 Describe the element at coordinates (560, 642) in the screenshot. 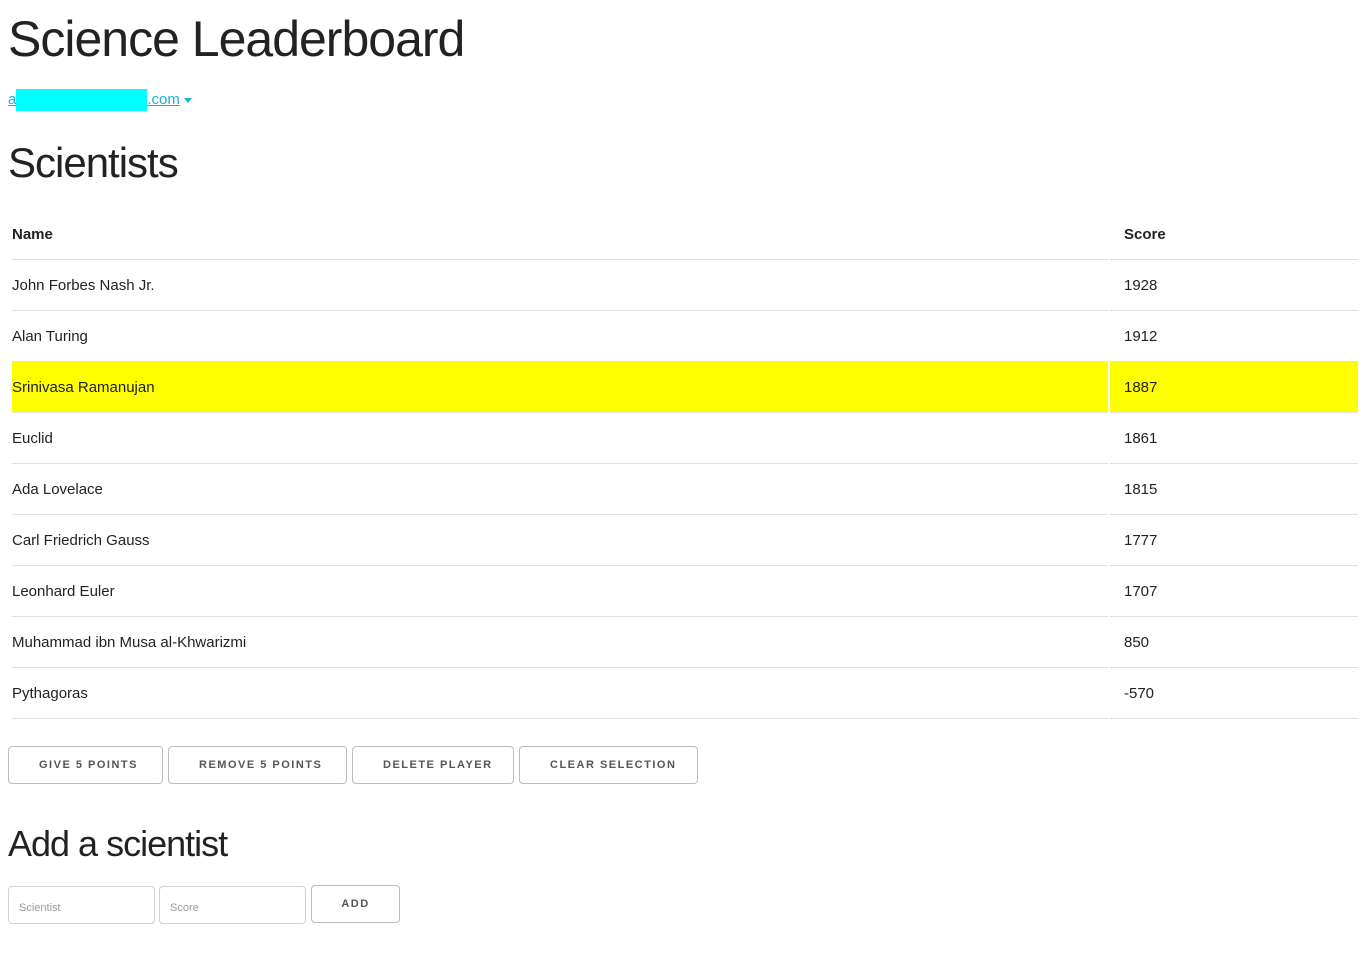

I see `scientist-name: Muhammad ibn Musa al-Khwarizmi` at that location.